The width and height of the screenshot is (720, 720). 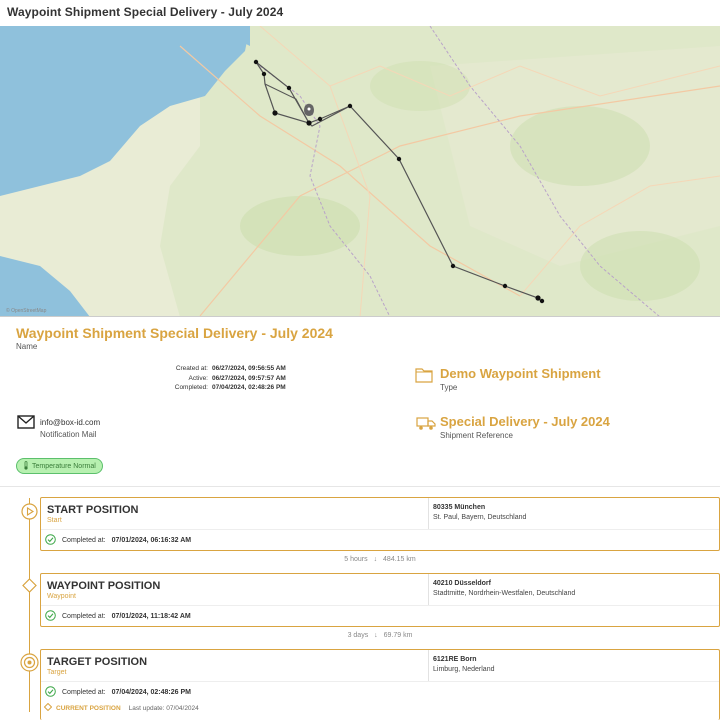 I want to click on notification-label: Notification Mail, so click(x=68, y=434).